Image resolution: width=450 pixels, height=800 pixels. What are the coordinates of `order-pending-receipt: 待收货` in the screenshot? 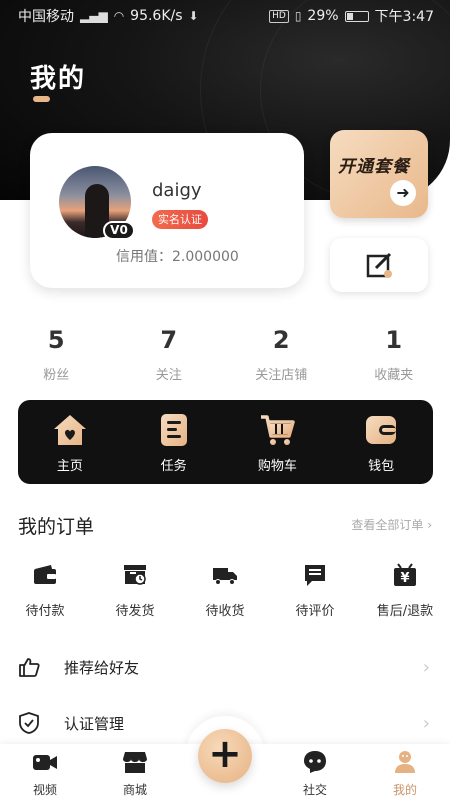 It's located at (225, 590).